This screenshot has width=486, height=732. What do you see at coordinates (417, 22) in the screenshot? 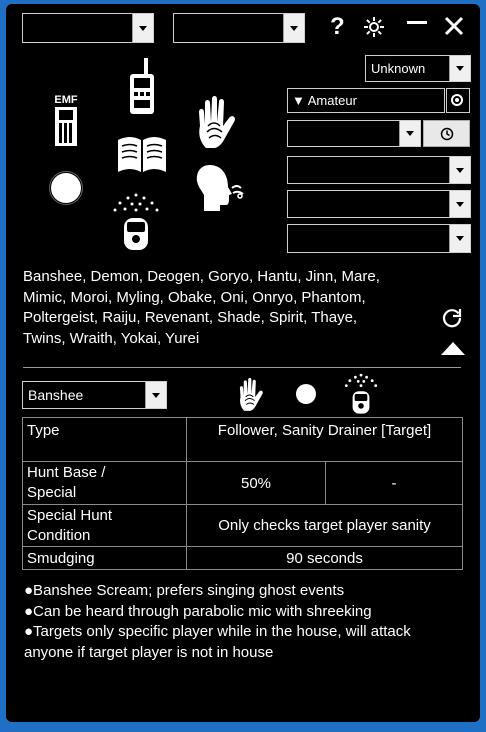
I see `minimize-icon` at bounding box center [417, 22].